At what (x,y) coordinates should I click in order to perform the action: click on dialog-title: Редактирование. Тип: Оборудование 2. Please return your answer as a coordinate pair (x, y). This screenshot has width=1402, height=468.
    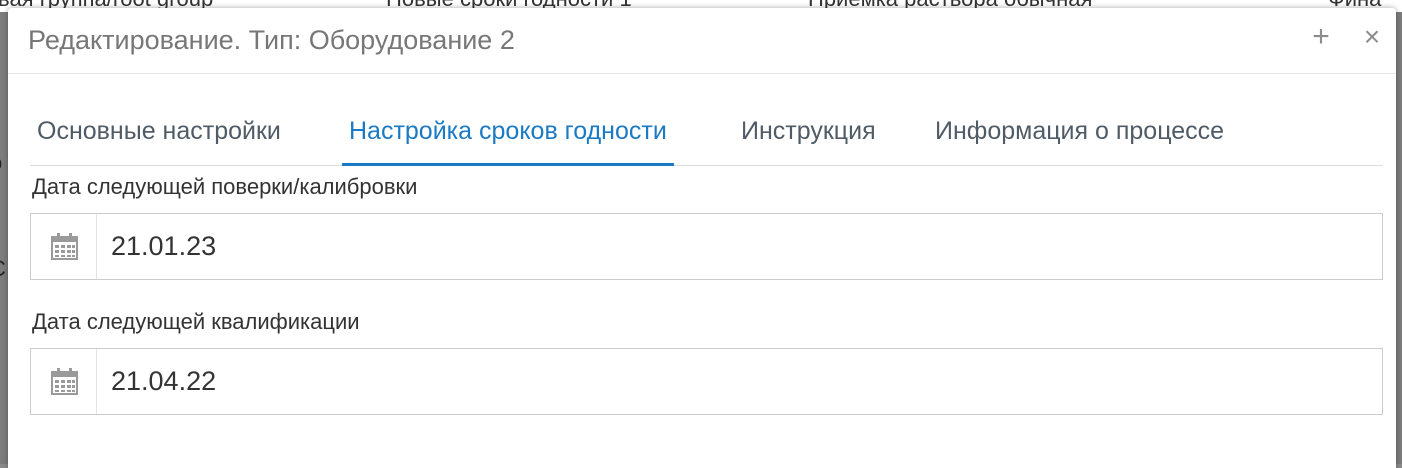
    Looking at the image, I should click on (271, 40).